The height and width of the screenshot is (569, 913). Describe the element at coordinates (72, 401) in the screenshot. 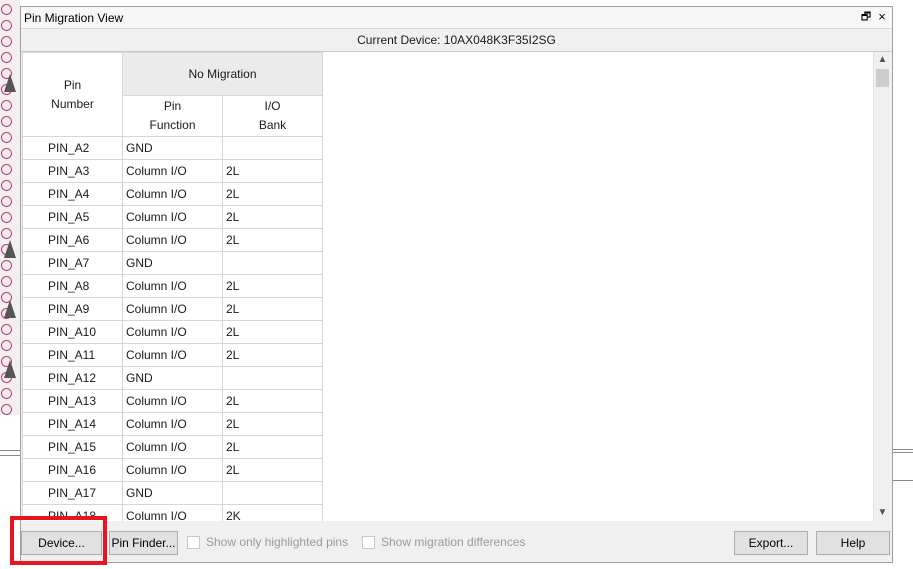

I see `pin-number-cell: PIN_A13` at that location.